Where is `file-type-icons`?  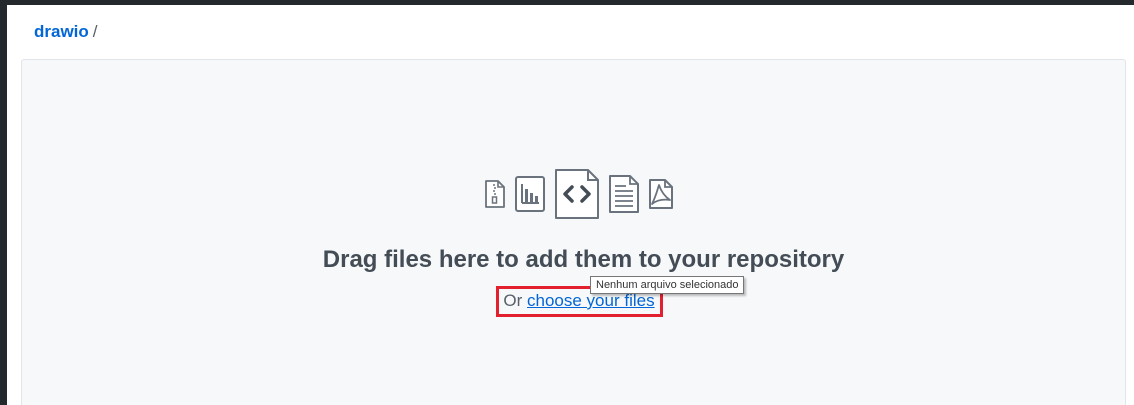 file-type-icons is located at coordinates (573, 194).